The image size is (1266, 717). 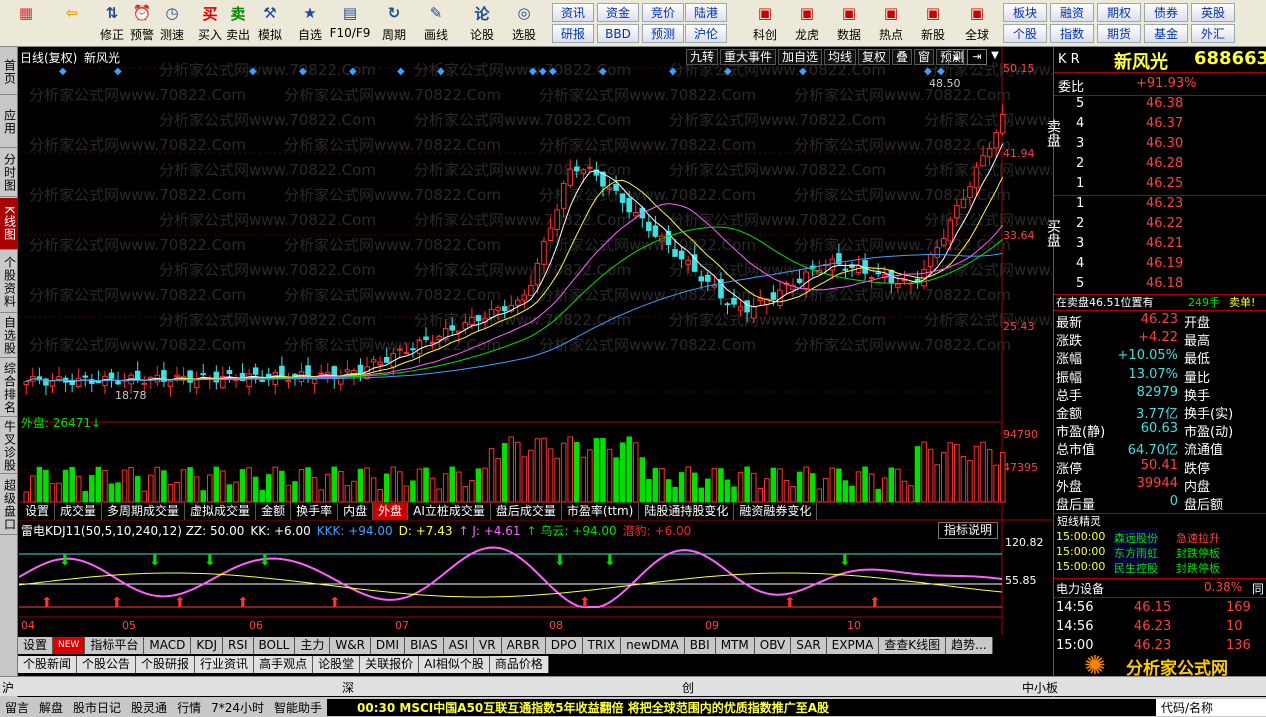 What do you see at coordinates (1166, 12) in the screenshot?
I see `toolbar-text-button2: 债券` at bounding box center [1166, 12].